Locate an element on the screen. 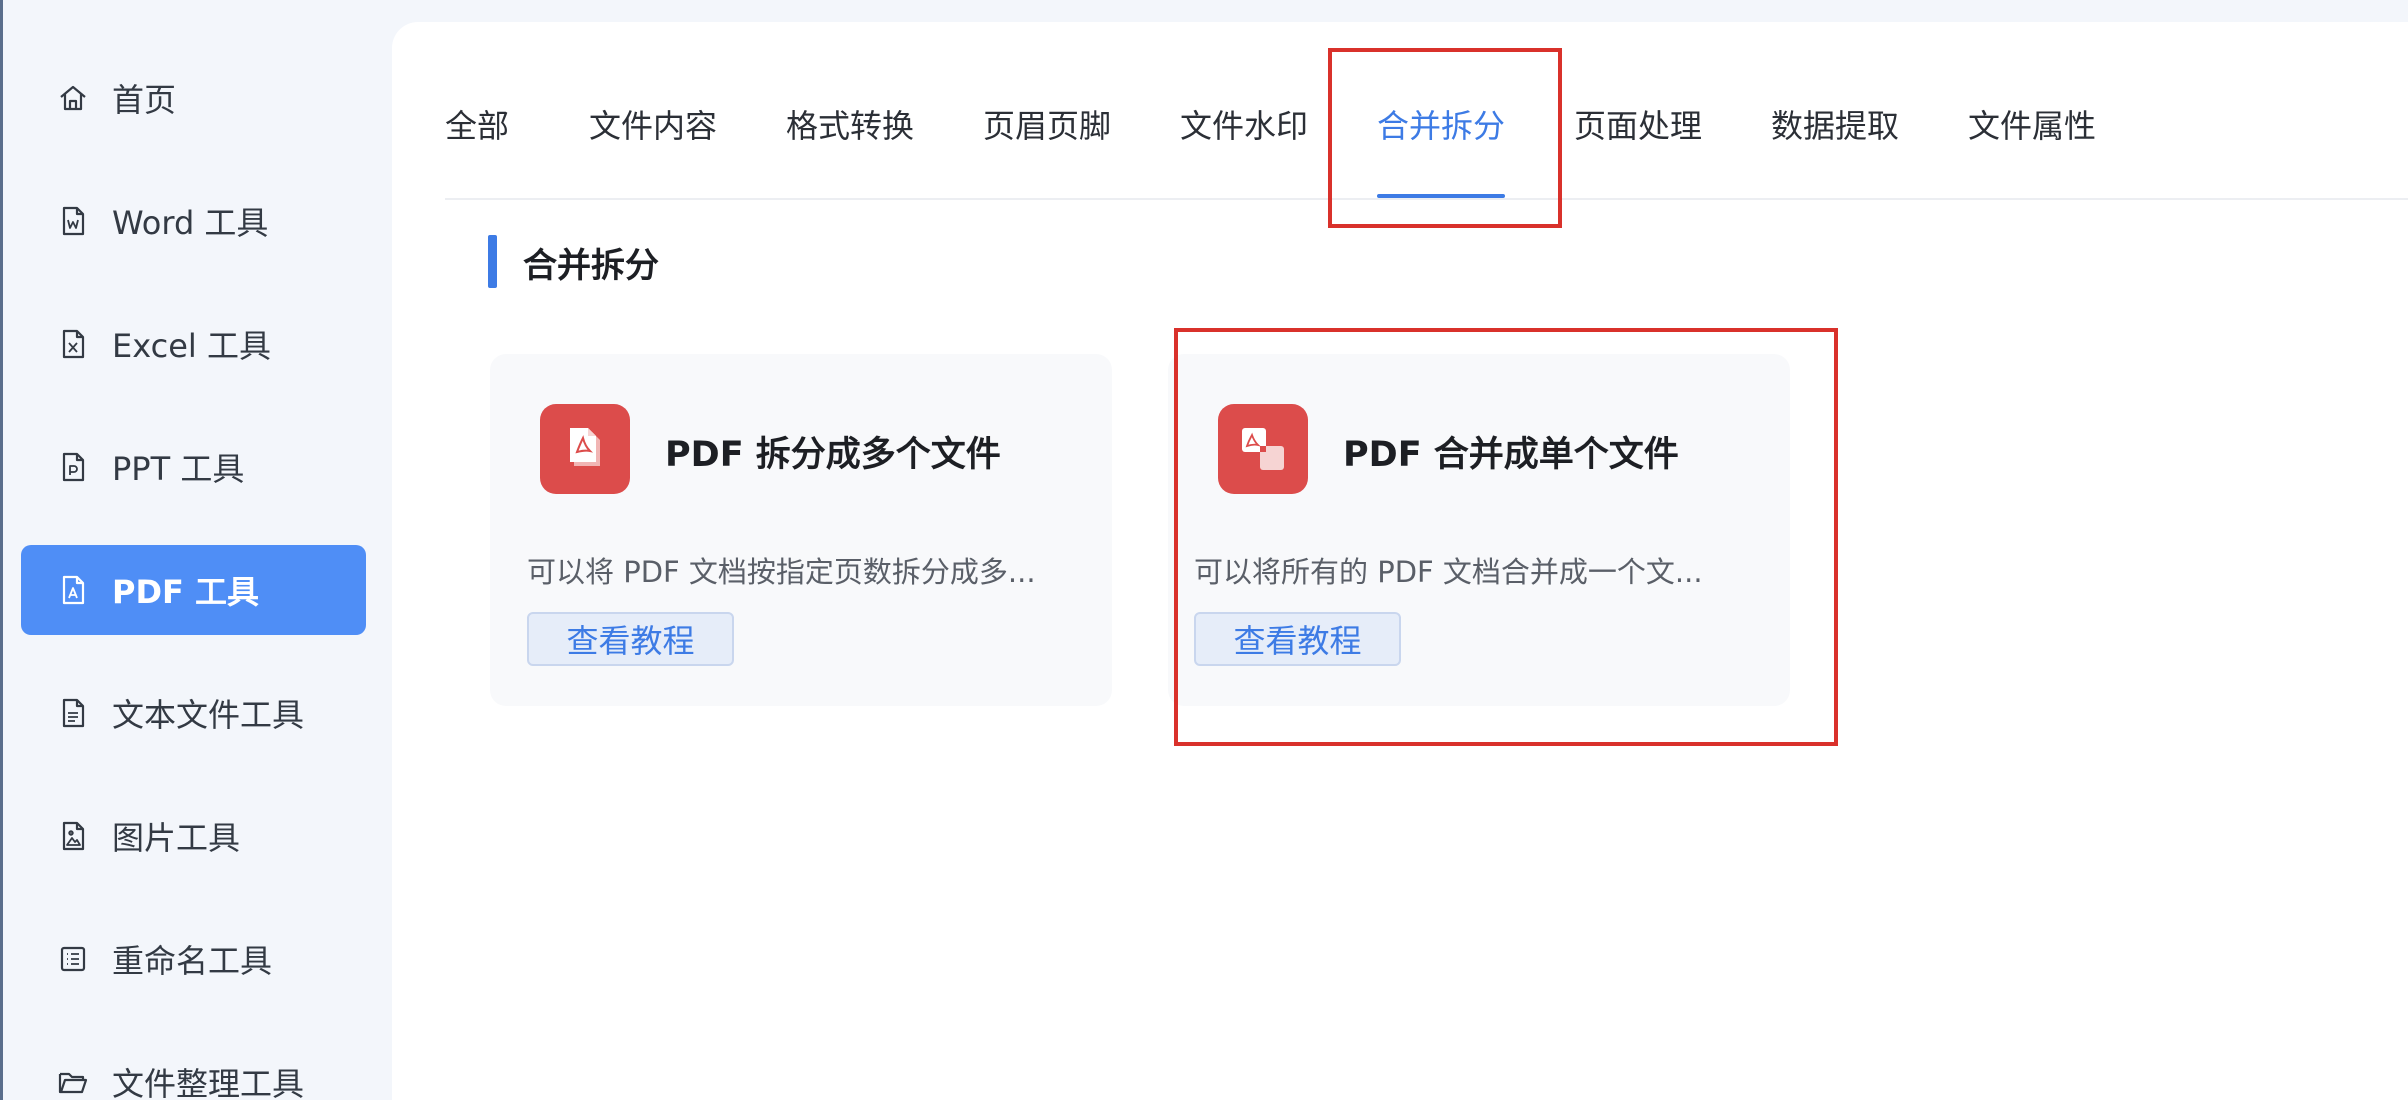 The width and height of the screenshot is (2408, 1100). sidebar-item-label: 图片工具 is located at coordinates (176, 838).